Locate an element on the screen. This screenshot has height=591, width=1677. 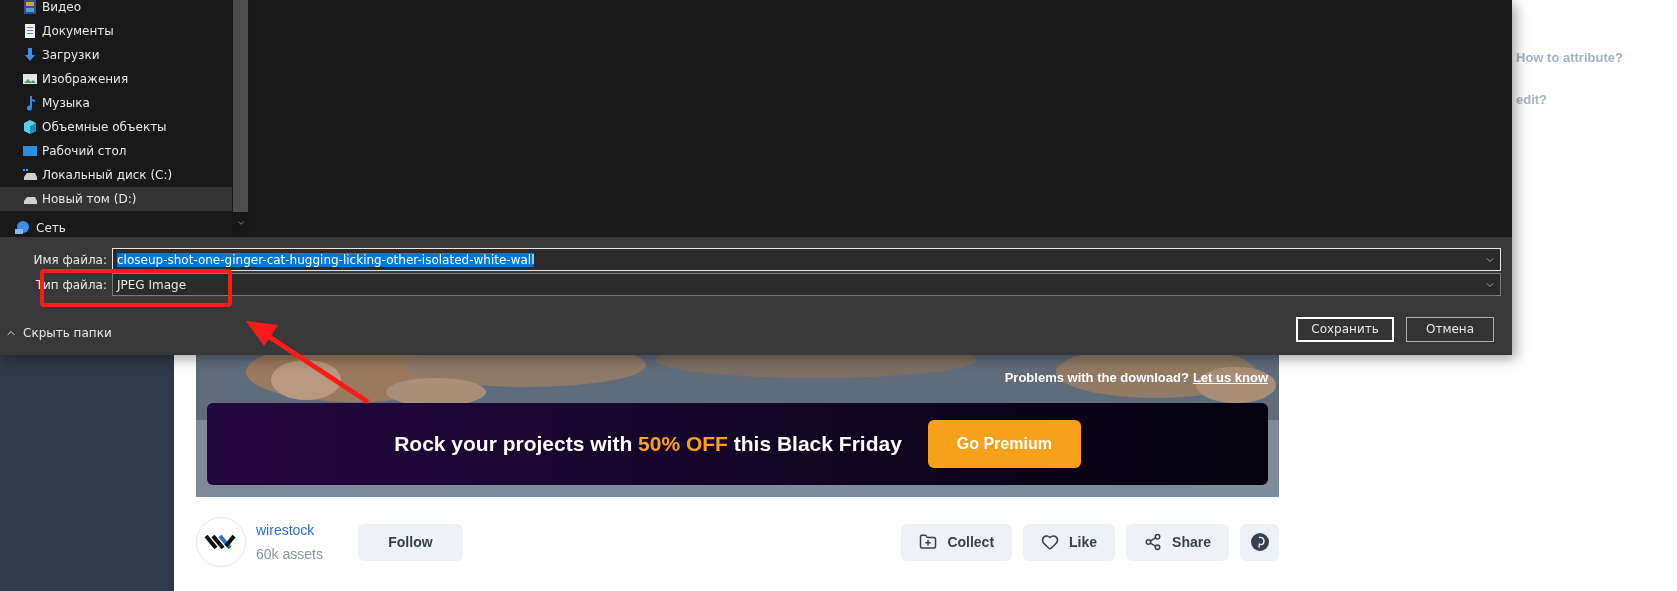
scroll-down-icon is located at coordinates (240, 223).